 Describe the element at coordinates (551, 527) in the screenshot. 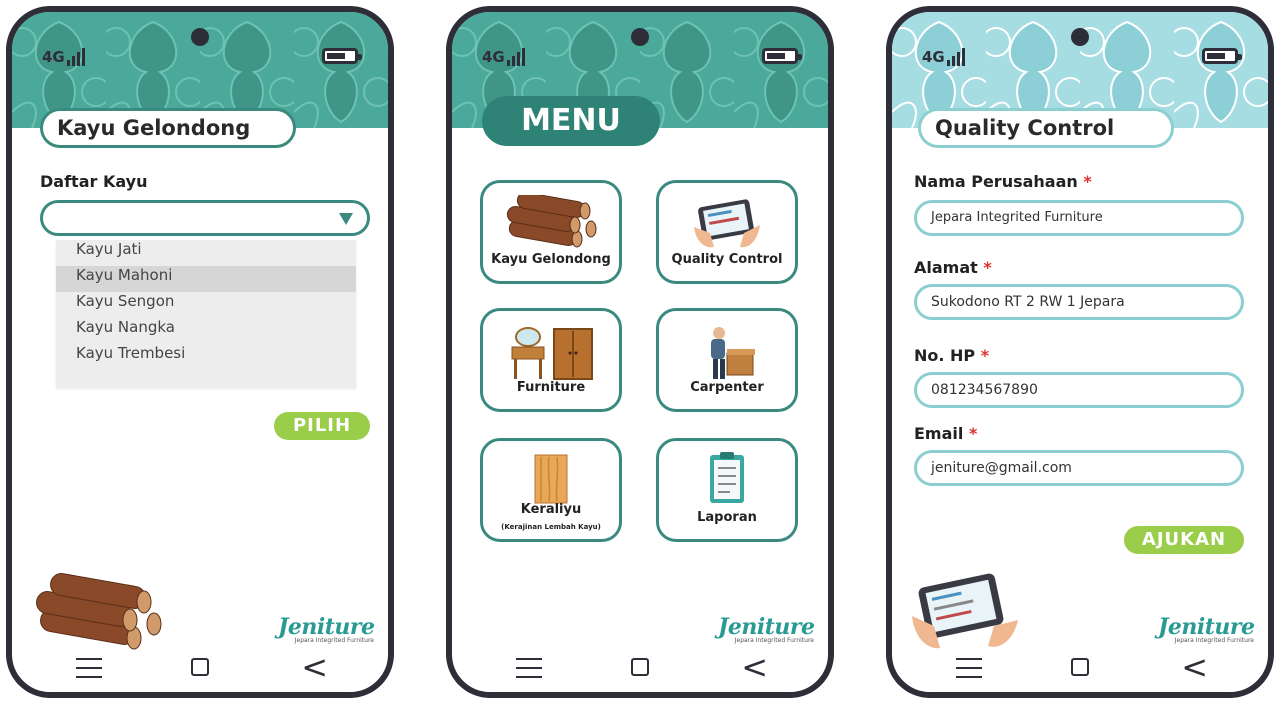

I see `menu-card-sublabel: (Kerajinan Lembah Kayu)` at that location.